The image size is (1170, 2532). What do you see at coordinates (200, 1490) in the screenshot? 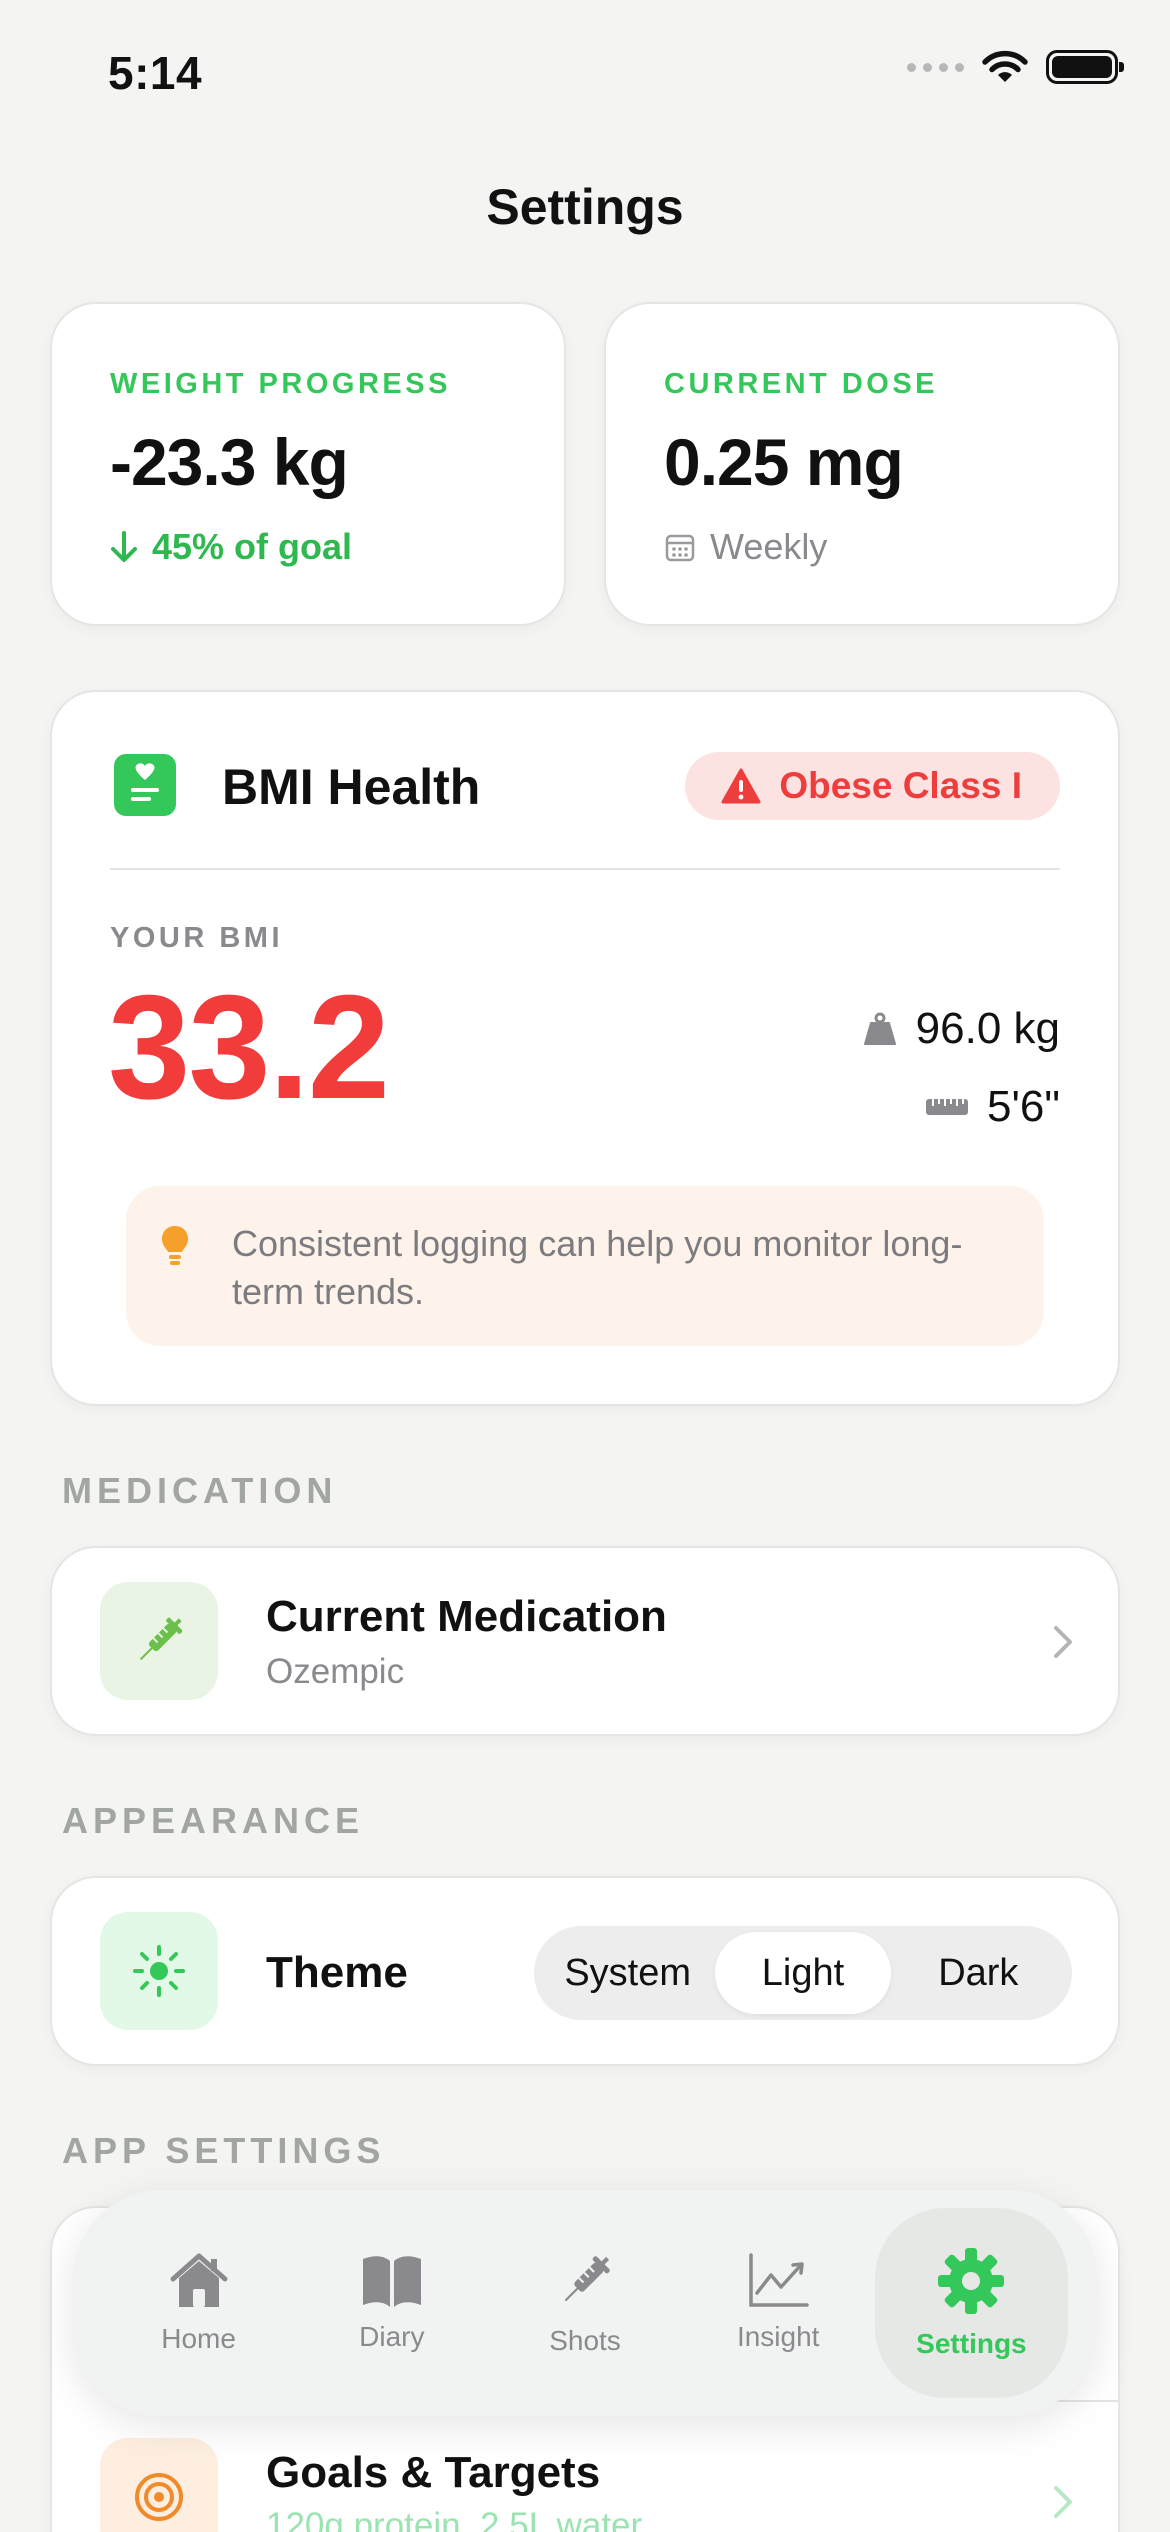
I see `section-header-medication: MEDICATION` at bounding box center [200, 1490].